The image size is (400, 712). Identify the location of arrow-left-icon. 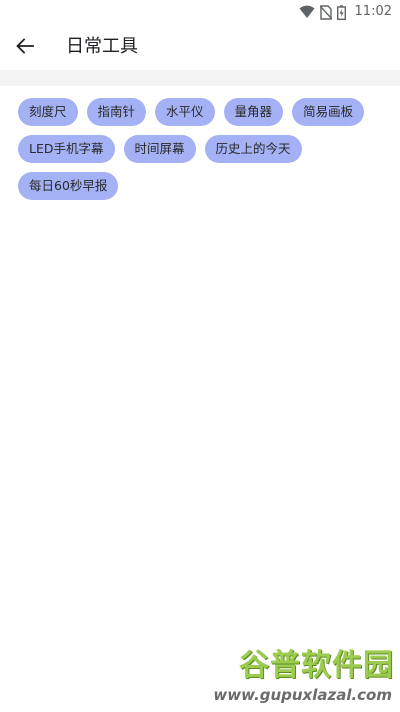
(25, 48).